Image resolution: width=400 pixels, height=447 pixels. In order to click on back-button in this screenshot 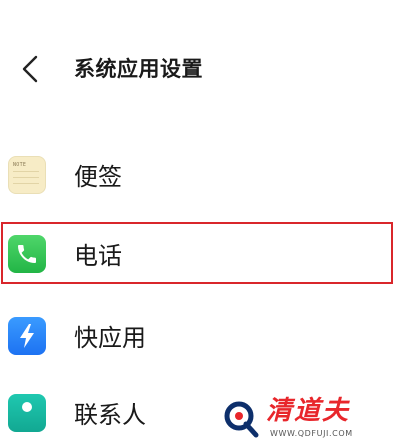, I will do `click(31, 69)`.